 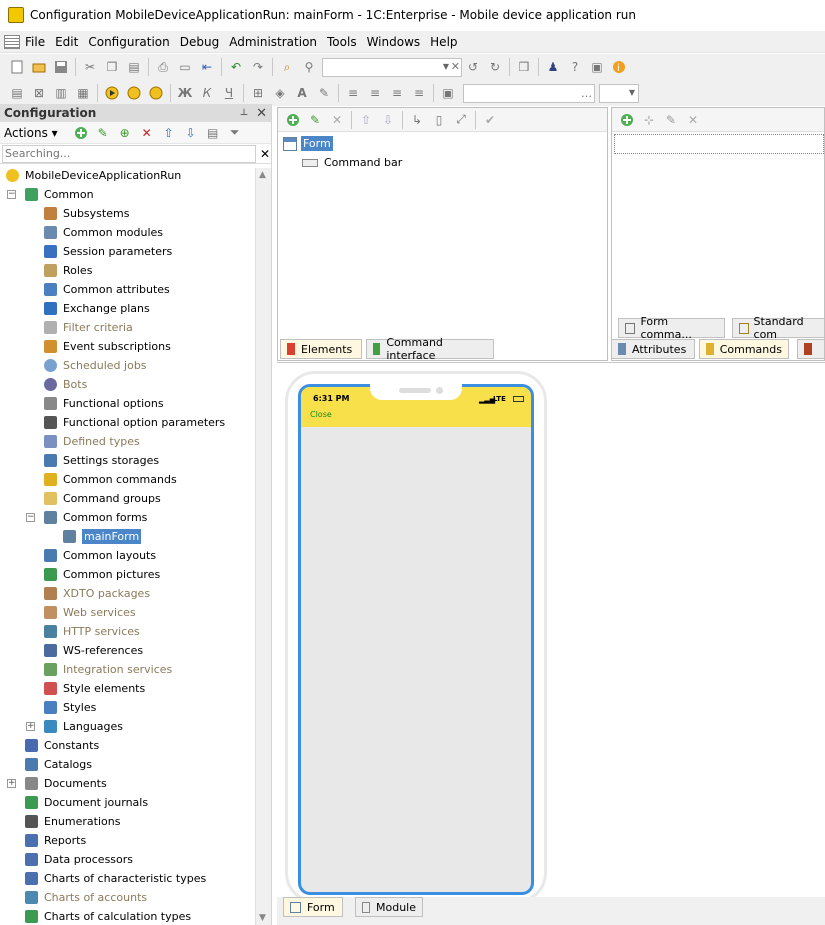 What do you see at coordinates (273, 42) in the screenshot?
I see `menu-administration: Administration` at bounding box center [273, 42].